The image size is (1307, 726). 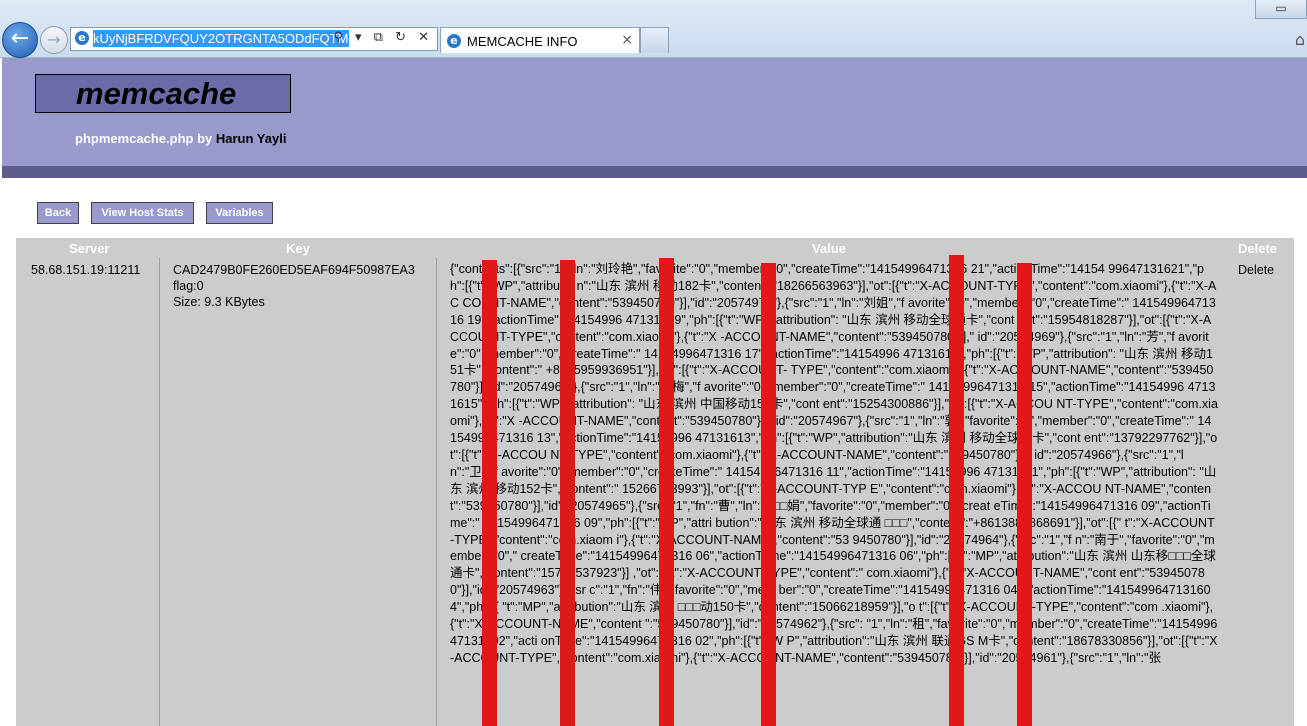 What do you see at coordinates (221, 38) in the screenshot?
I see `address-url-text: kUyNjBFRDVFQUY2OTRGNTA5ODdFQTM=` at bounding box center [221, 38].